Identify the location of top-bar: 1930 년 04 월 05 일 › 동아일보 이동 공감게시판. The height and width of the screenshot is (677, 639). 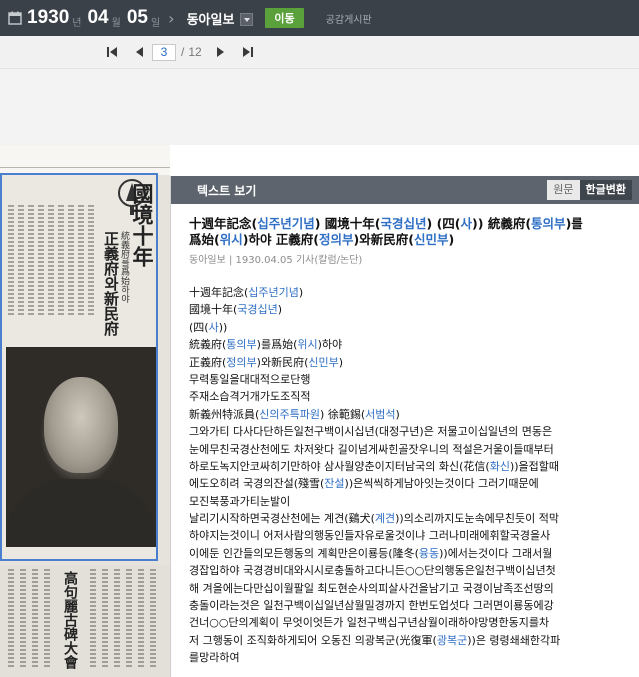
(319, 18).